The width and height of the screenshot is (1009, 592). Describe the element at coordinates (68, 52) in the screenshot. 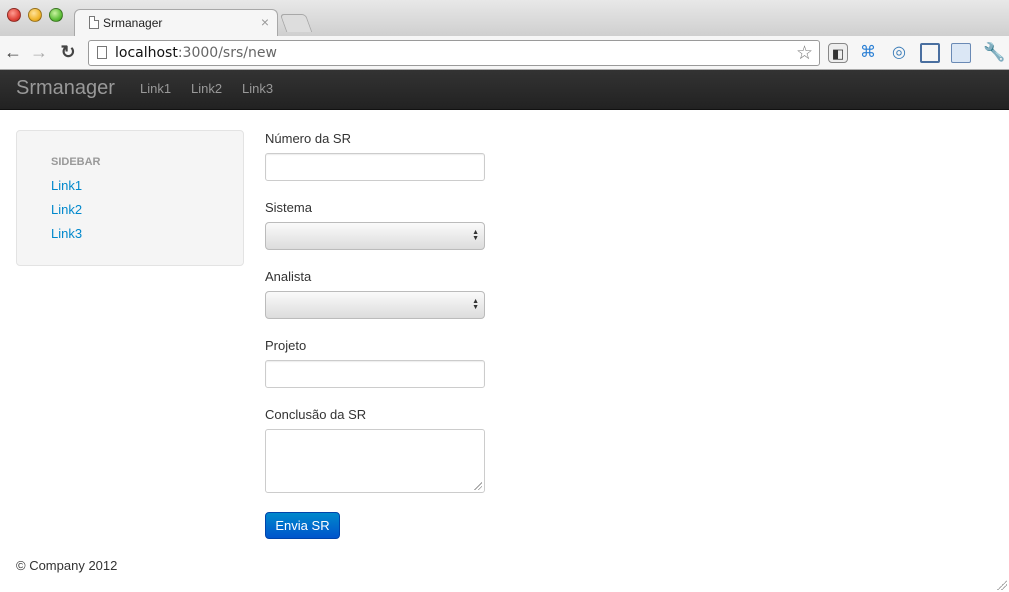

I see `reload-icon: ↻` at that location.